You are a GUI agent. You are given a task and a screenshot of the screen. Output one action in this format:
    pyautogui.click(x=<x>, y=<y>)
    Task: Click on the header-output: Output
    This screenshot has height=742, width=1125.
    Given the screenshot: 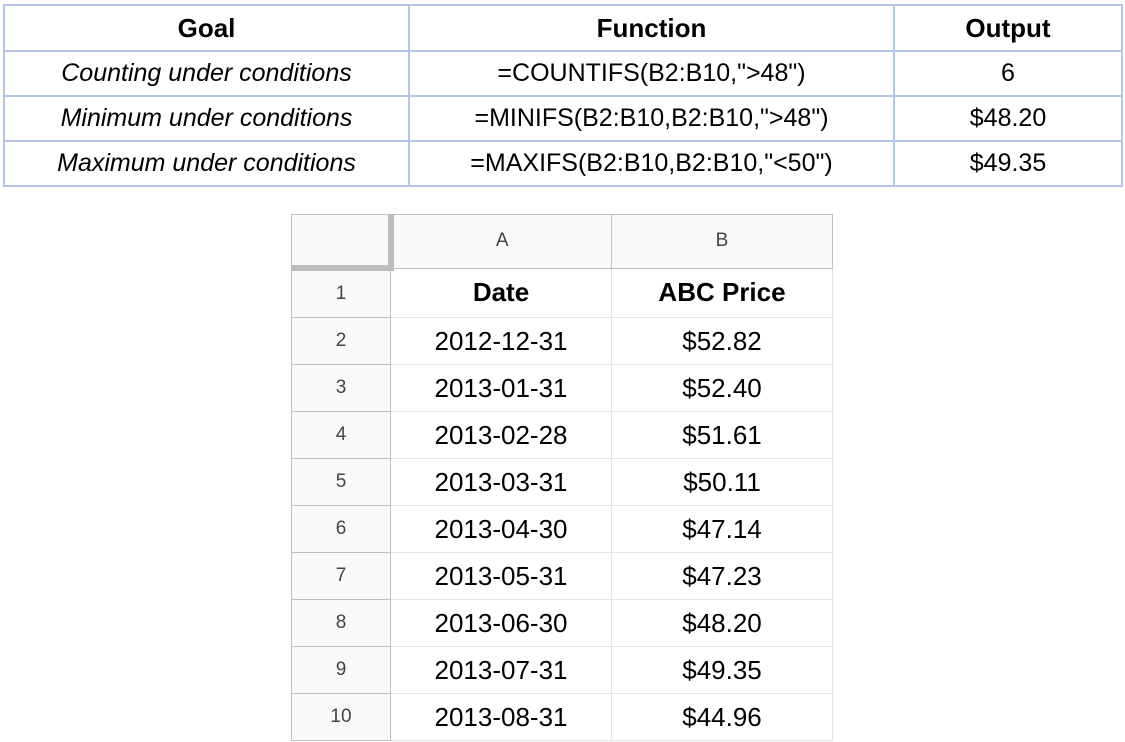 What is the action you would take?
    pyautogui.click(x=1008, y=28)
    